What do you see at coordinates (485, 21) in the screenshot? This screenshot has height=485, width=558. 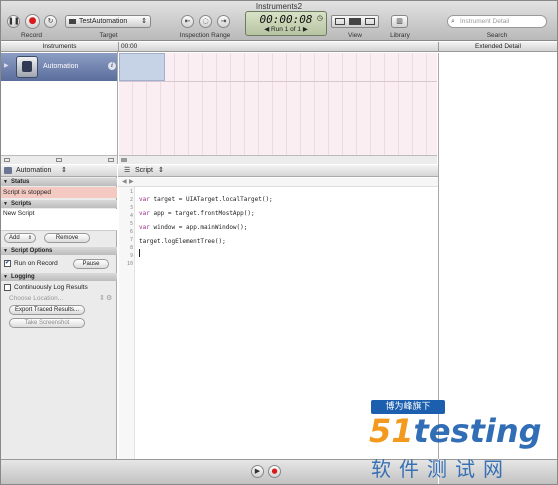 I see `search-placeholder: Instrument Detail` at bounding box center [485, 21].